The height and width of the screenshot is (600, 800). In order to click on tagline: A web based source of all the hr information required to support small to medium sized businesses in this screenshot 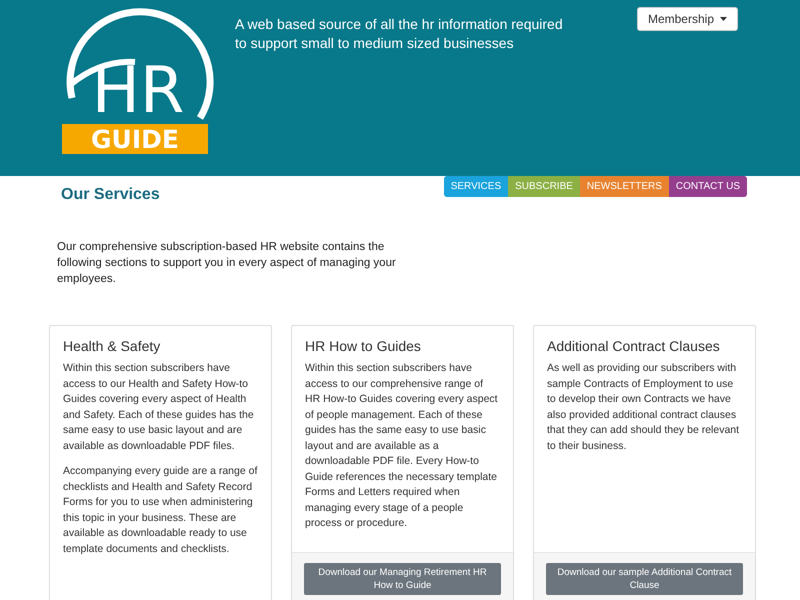, I will do `click(399, 34)`.